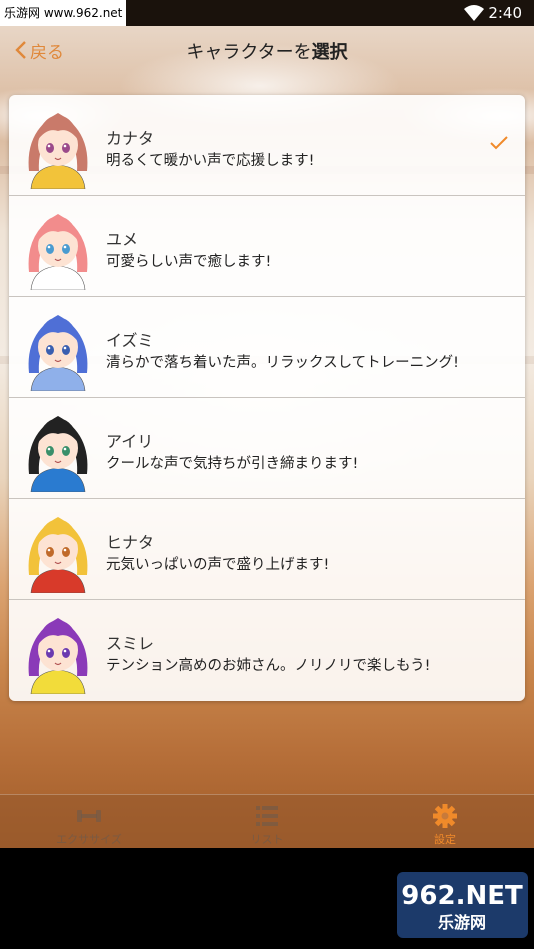 This screenshot has width=534, height=949. I want to click on character-description: 清らかで落ち着いた声。リラックスしてトレーニング!, so click(282, 363).